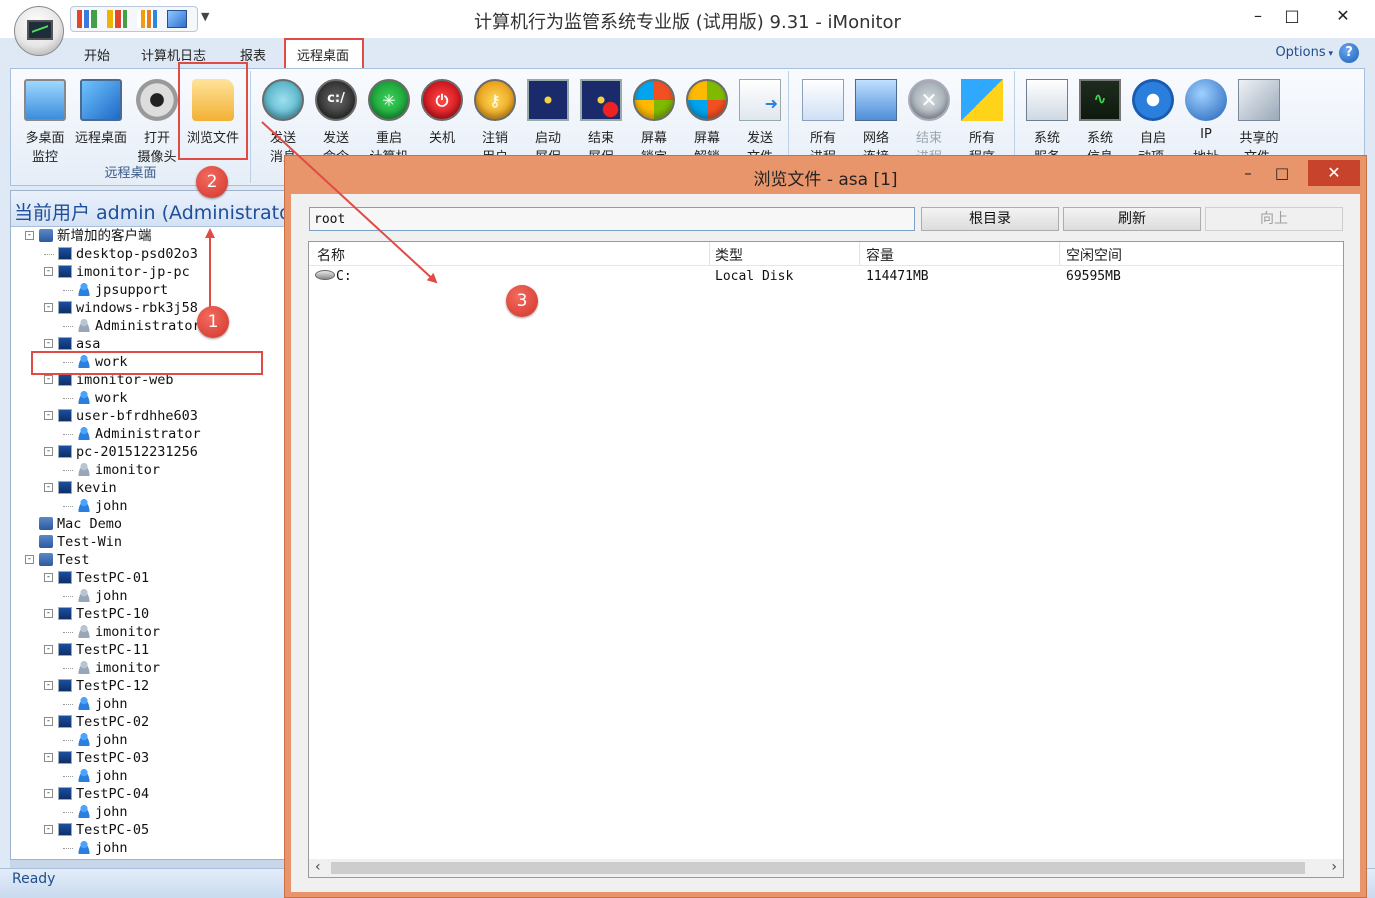  I want to click on network-button: 网络 连接, so click(876, 120).